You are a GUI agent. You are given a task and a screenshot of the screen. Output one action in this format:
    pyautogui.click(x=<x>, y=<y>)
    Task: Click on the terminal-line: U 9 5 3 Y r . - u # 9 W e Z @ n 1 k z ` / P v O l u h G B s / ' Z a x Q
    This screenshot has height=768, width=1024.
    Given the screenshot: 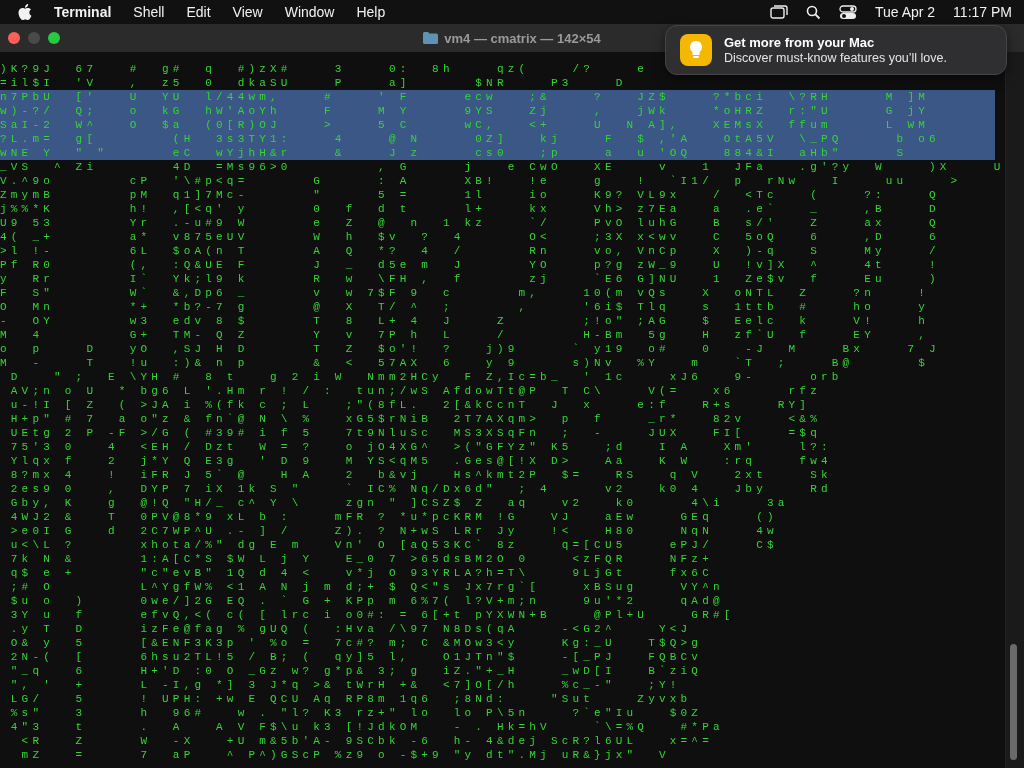 What is the action you would take?
    pyautogui.click(x=468, y=223)
    